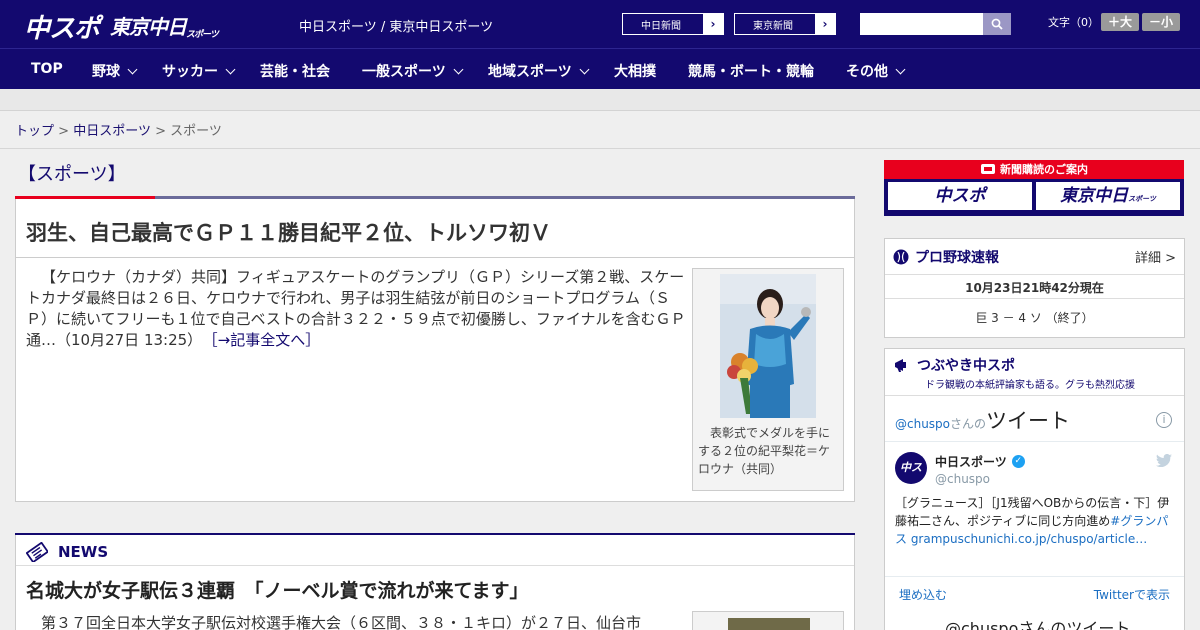 This screenshot has height=630, width=1200. Describe the element at coordinates (1164, 420) in the screenshot. I see `info-icon: i` at that location.